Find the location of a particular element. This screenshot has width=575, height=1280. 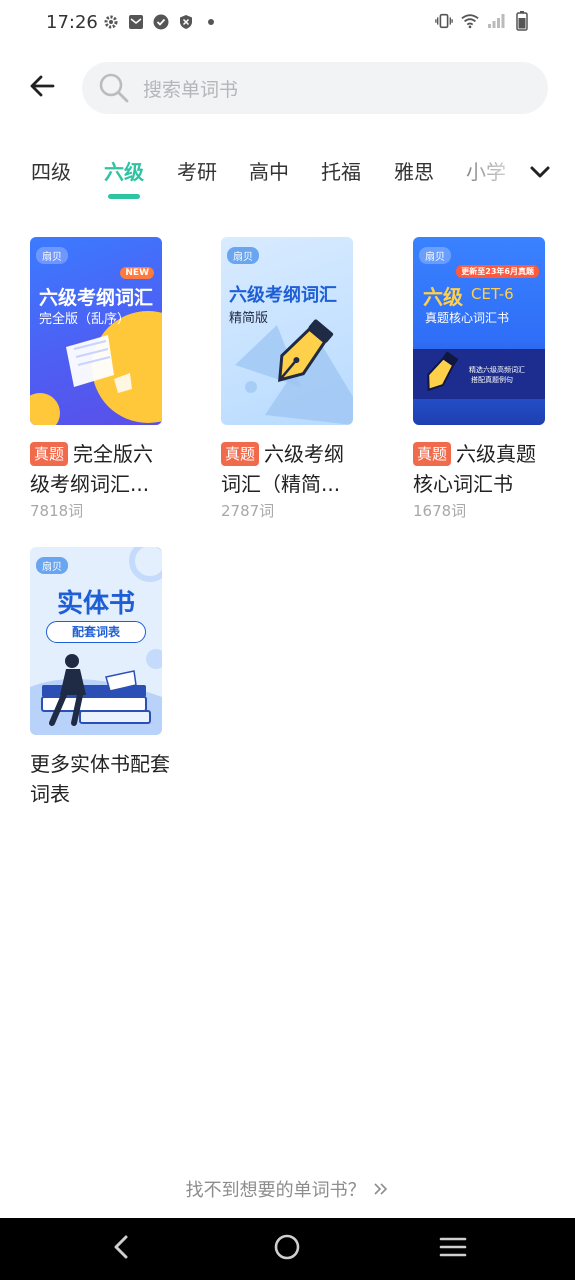

nav-back-button is located at coordinates (121, 1249).